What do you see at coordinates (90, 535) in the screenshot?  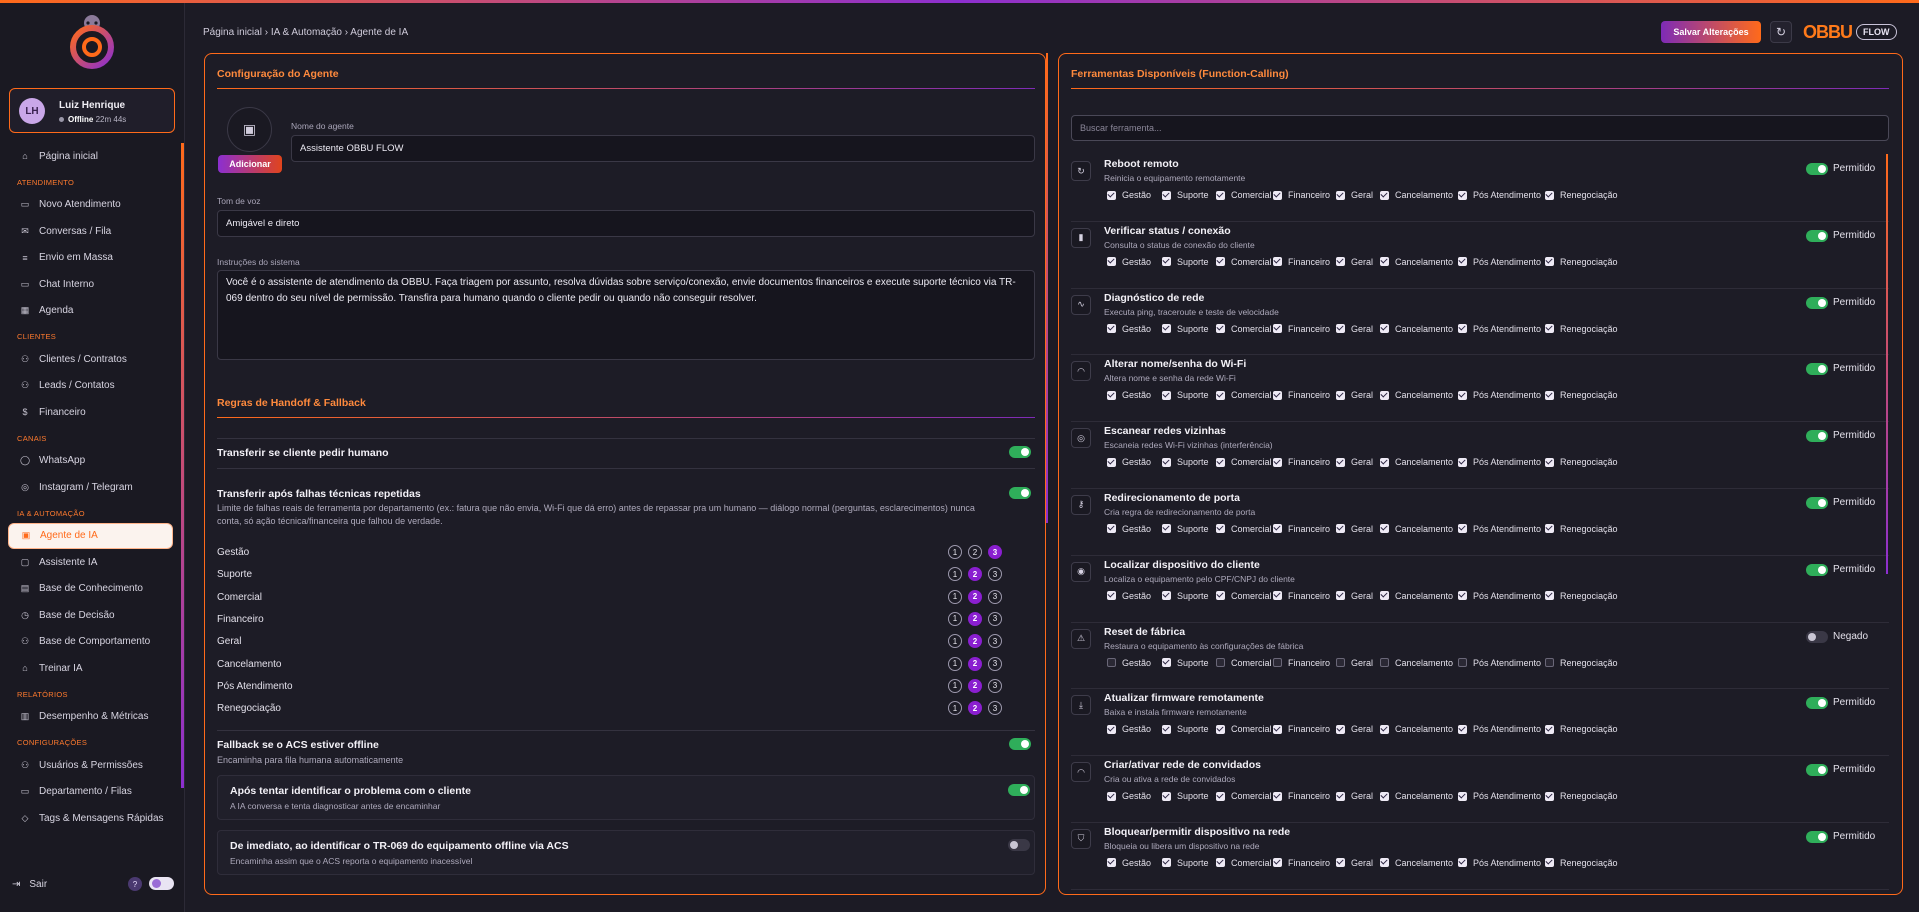 I see `sidebar-item-agente-ia: ▣ Agente de IA` at bounding box center [90, 535].